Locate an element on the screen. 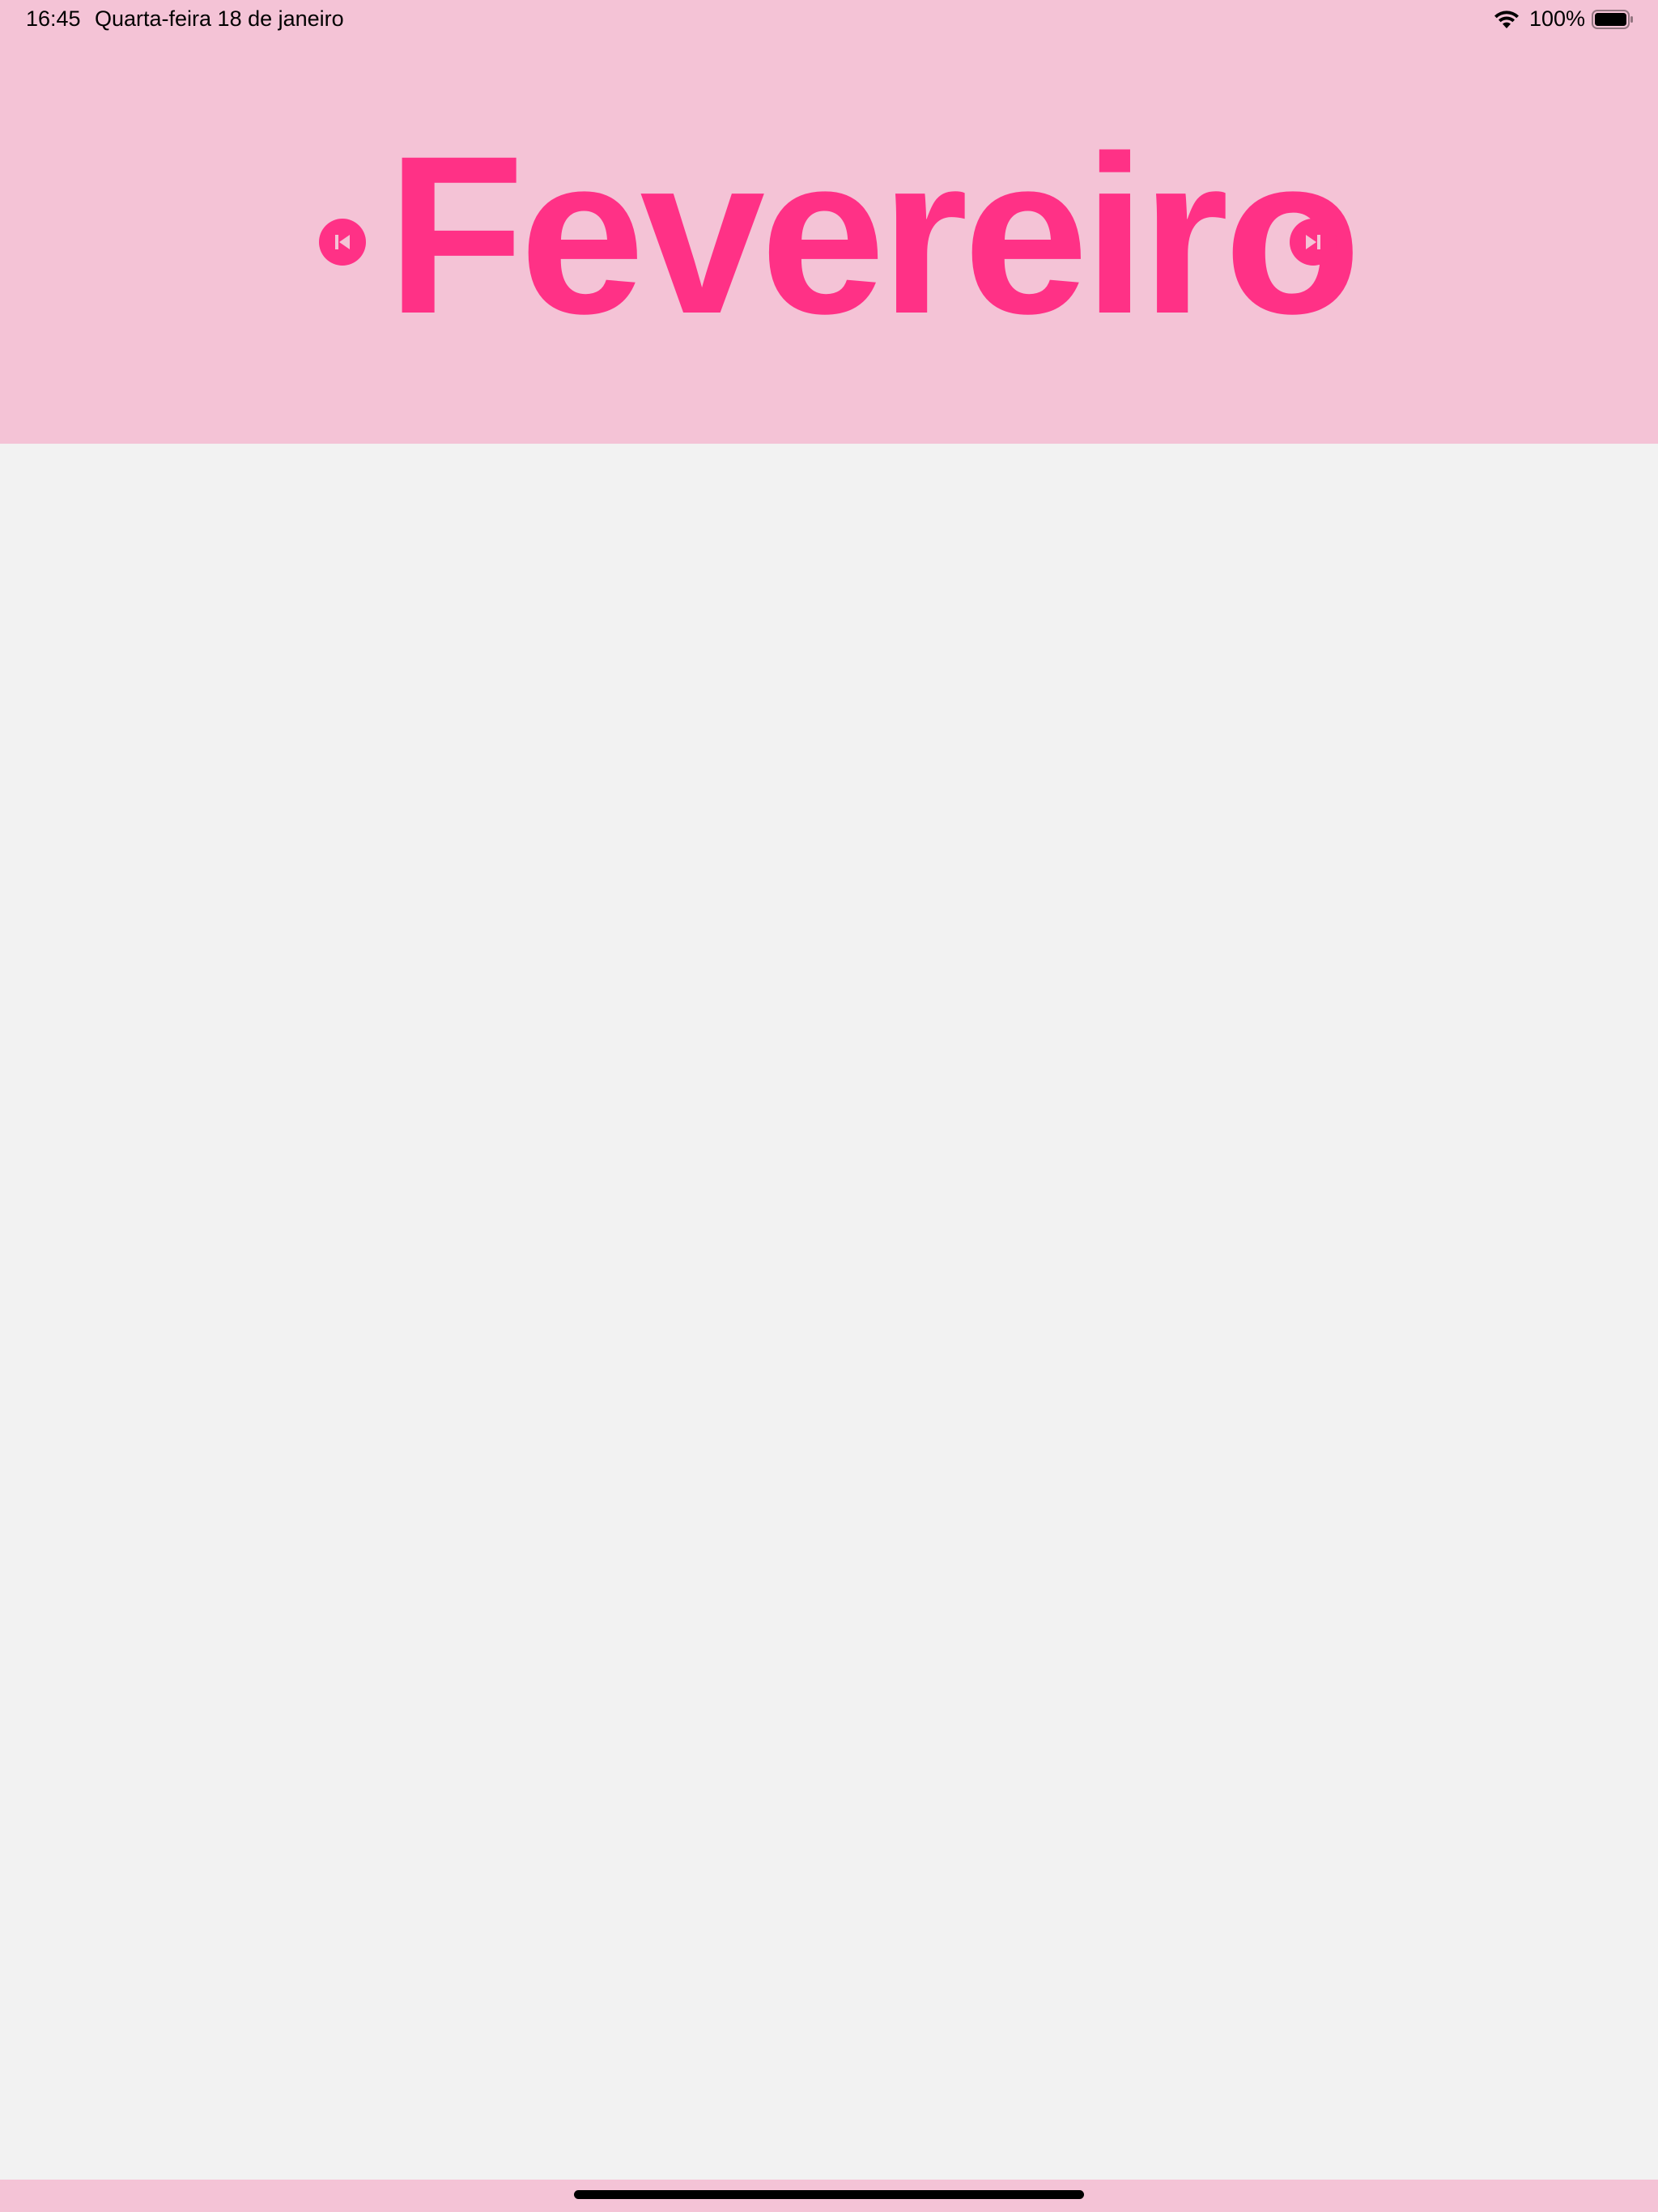 This screenshot has height=2212, width=1658. previous-month-button is located at coordinates (342, 242).